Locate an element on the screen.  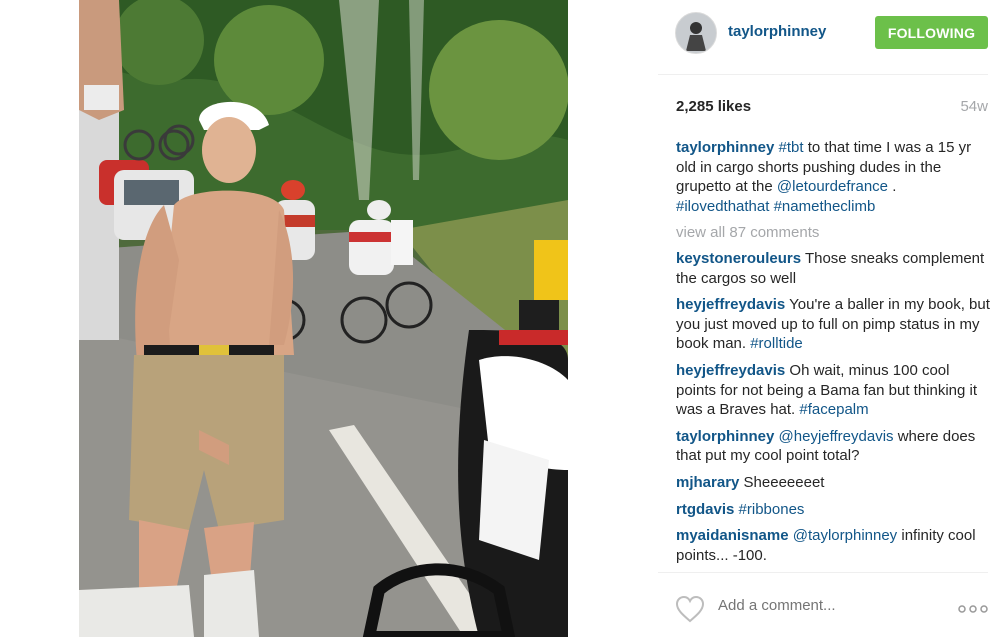
mention-link: @letourdefrance is located at coordinates (832, 186).